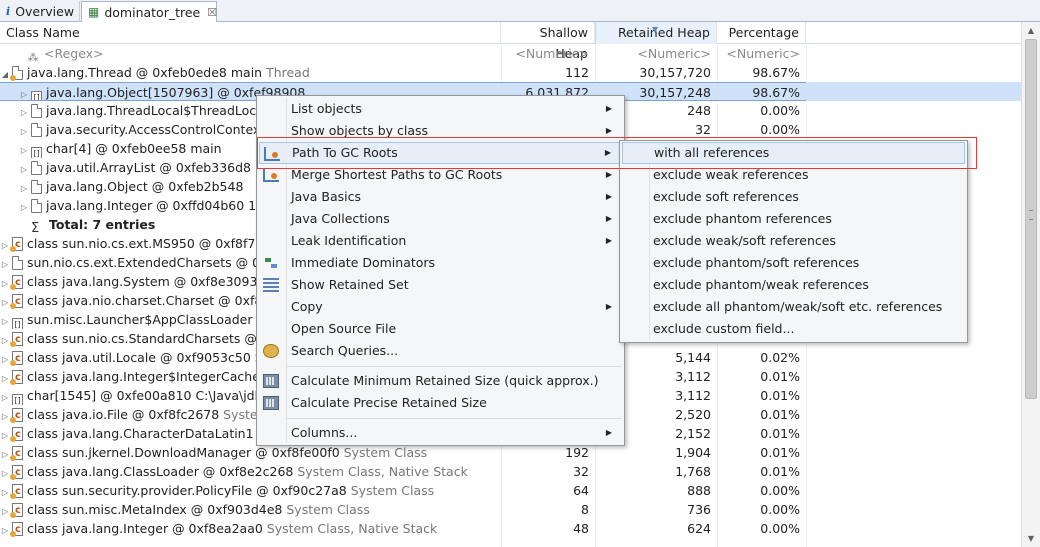 This screenshot has width=1040, height=547. I want to click on submenu-item-label: exclude soft references, so click(726, 196).